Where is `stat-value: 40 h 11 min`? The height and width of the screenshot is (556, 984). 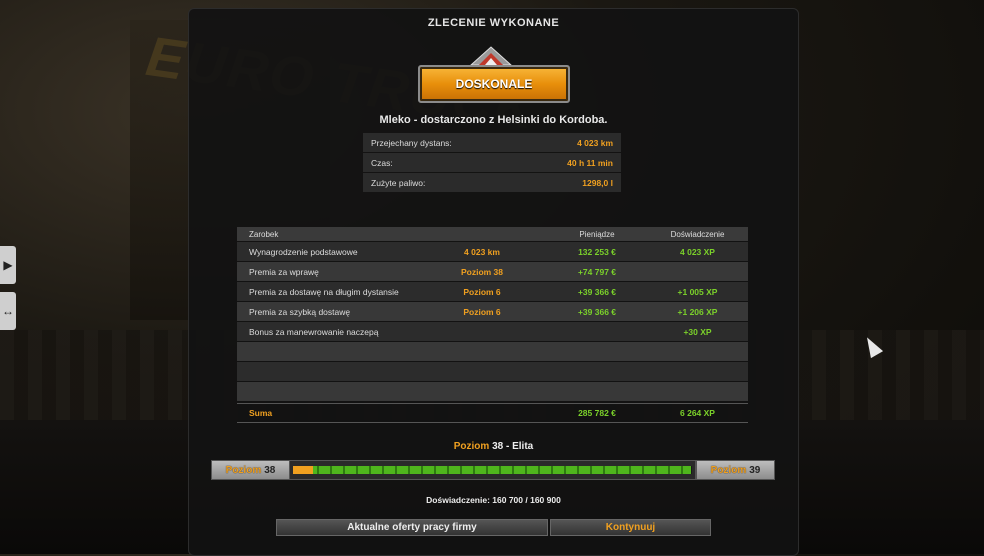
stat-value: 40 h 11 min is located at coordinates (590, 162).